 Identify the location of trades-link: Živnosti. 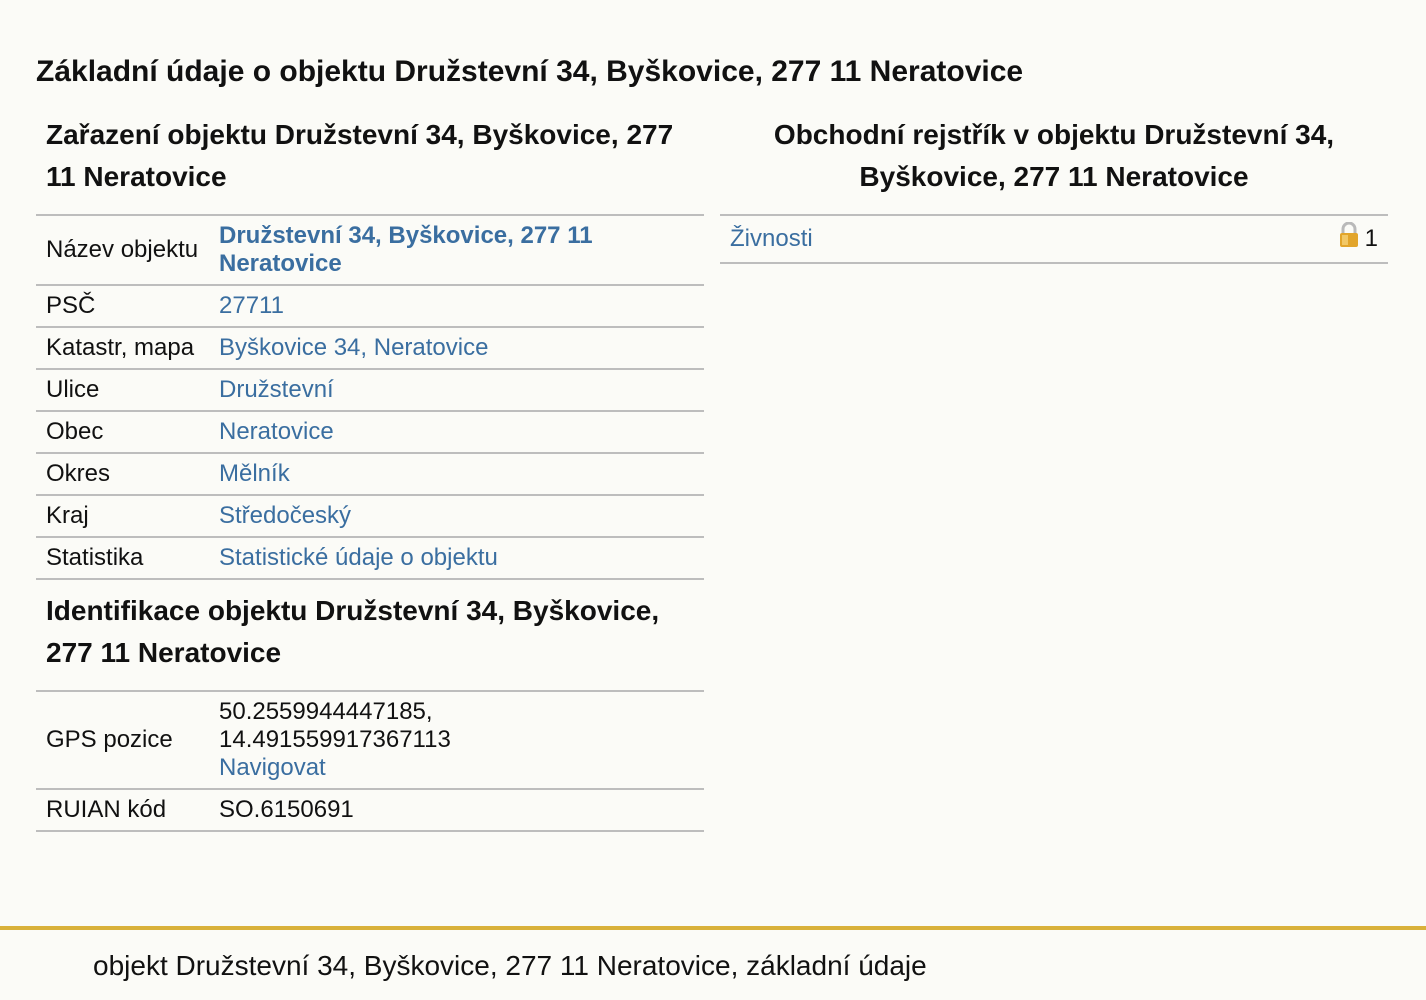
(771, 239).